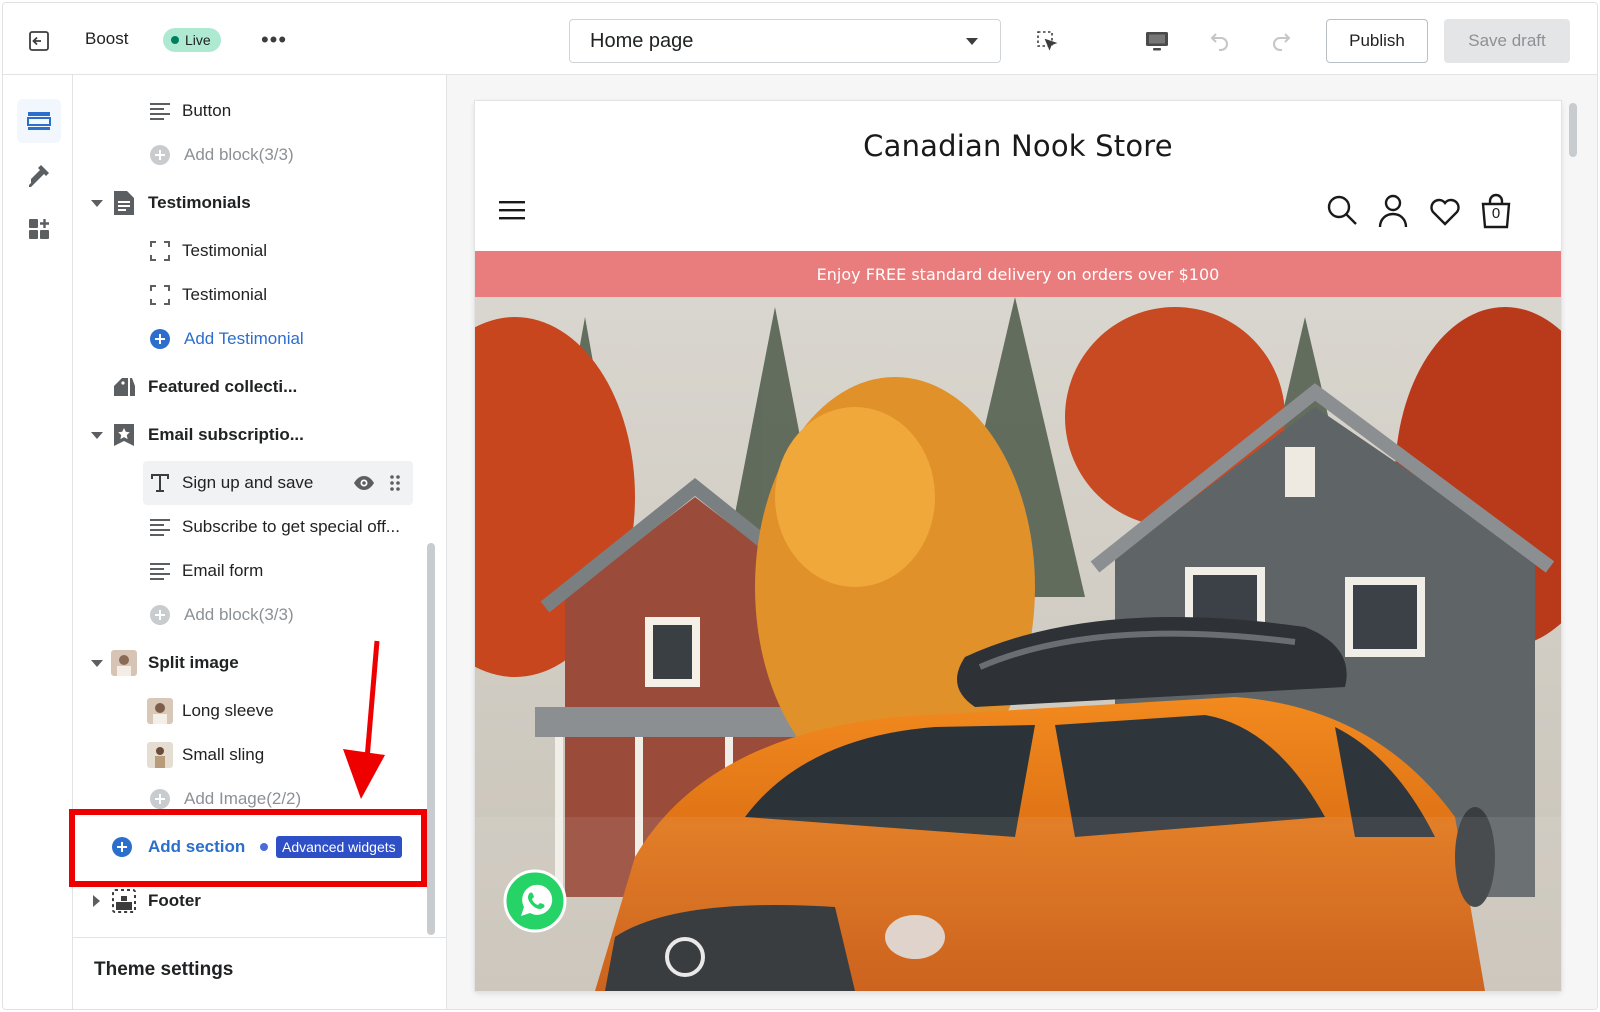  I want to click on block-label: Long sleeve, so click(228, 710).